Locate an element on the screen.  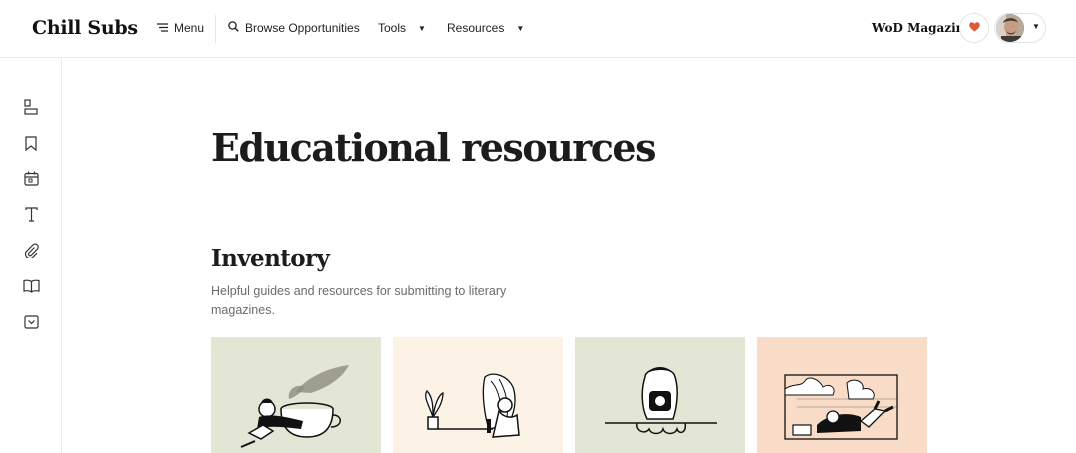
favorites-button is located at coordinates (974, 28).